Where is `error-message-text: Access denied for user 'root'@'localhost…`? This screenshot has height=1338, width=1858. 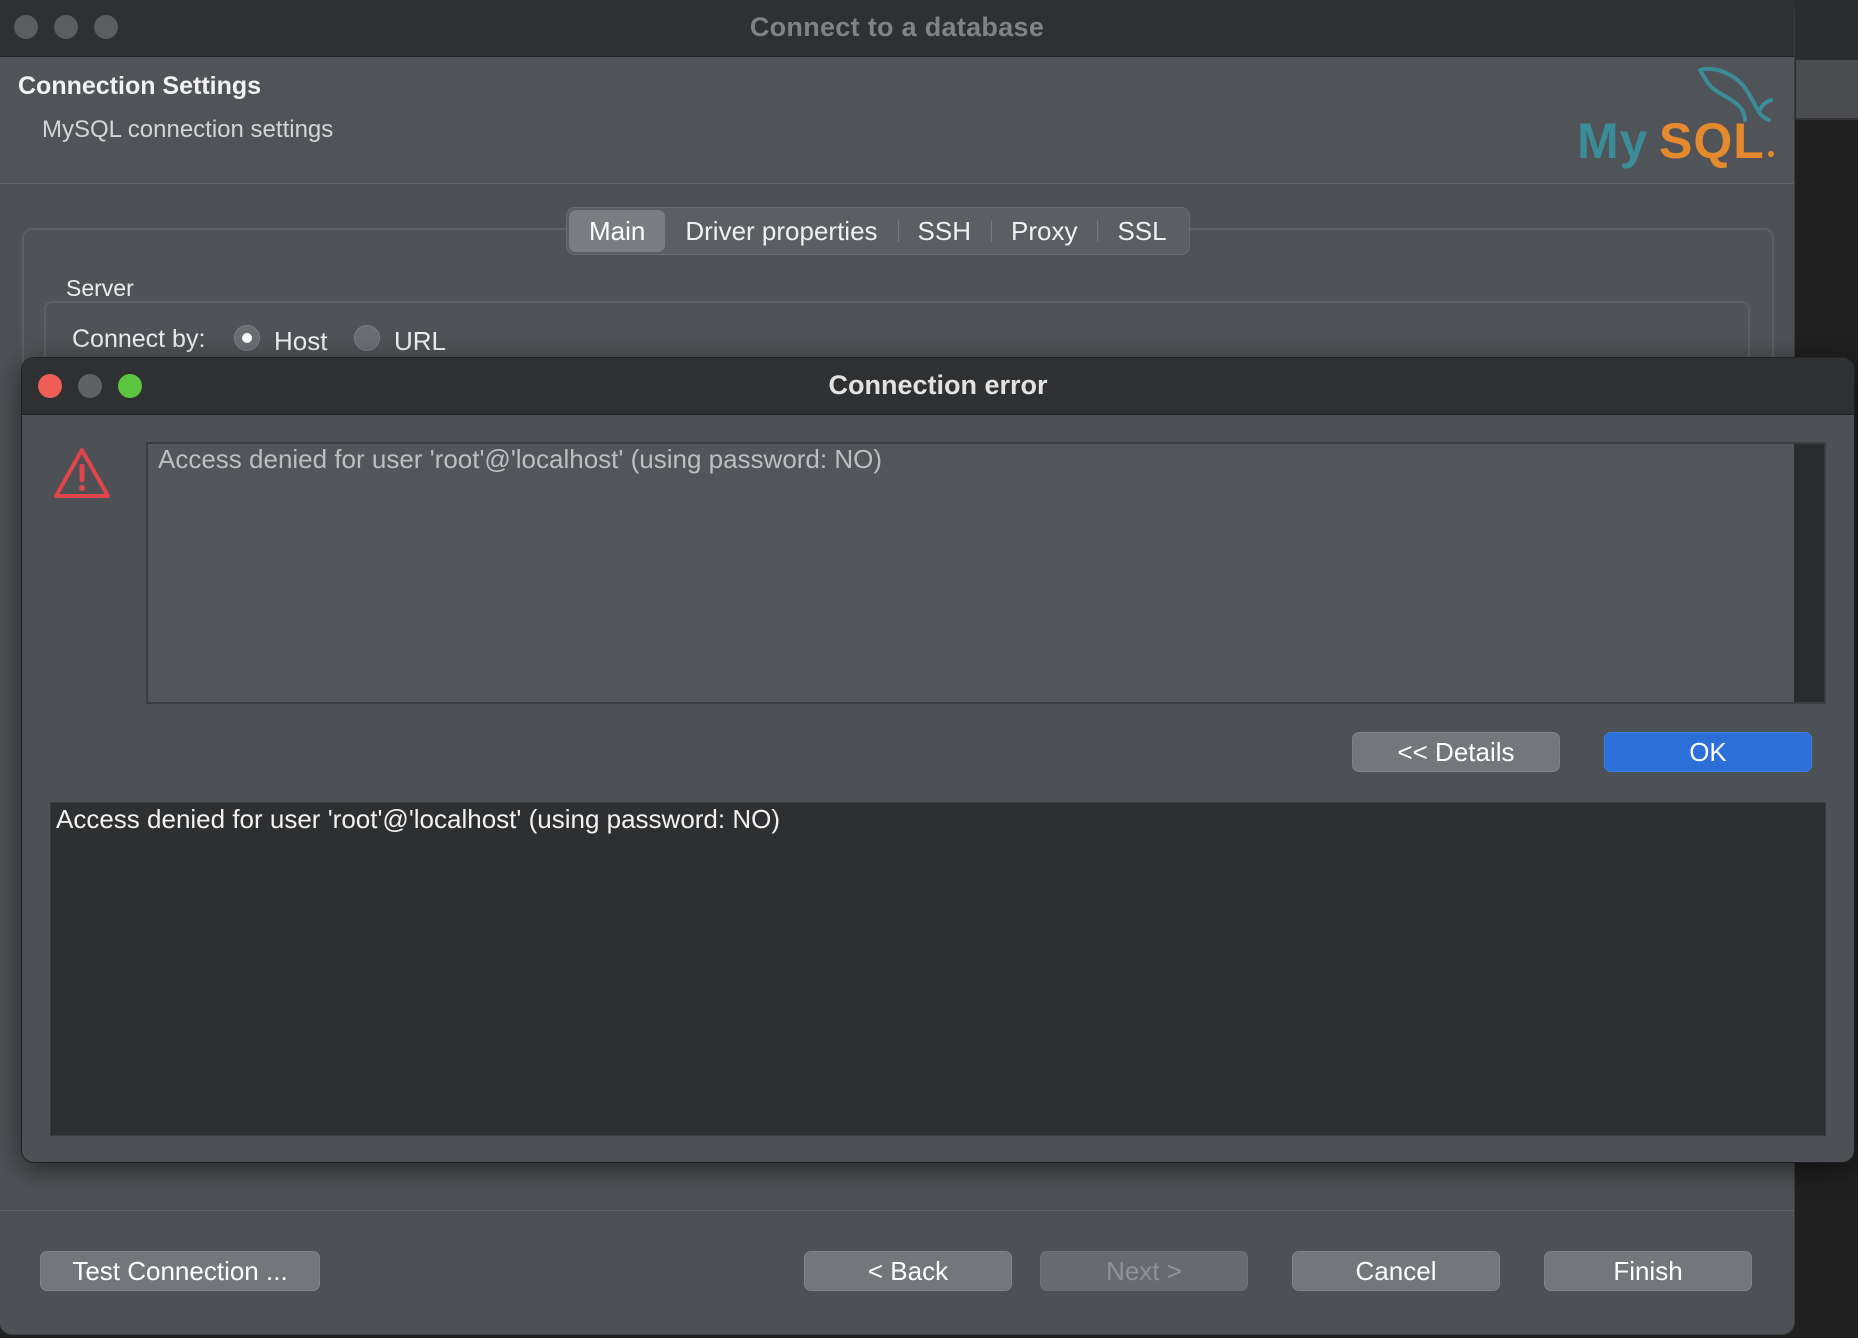
error-message-text: Access denied for user 'root'@'localhost… is located at coordinates (520, 459).